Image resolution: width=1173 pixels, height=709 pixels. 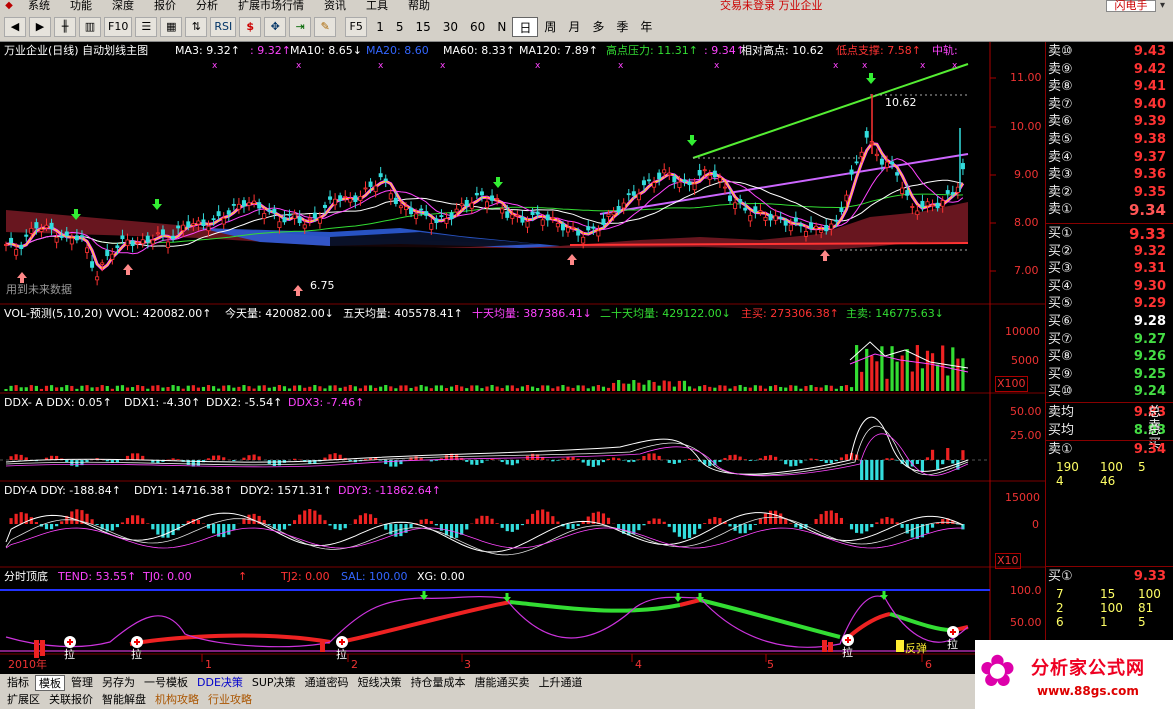 What do you see at coordinates (356, 26) in the screenshot?
I see `f5-button: F5` at bounding box center [356, 26].